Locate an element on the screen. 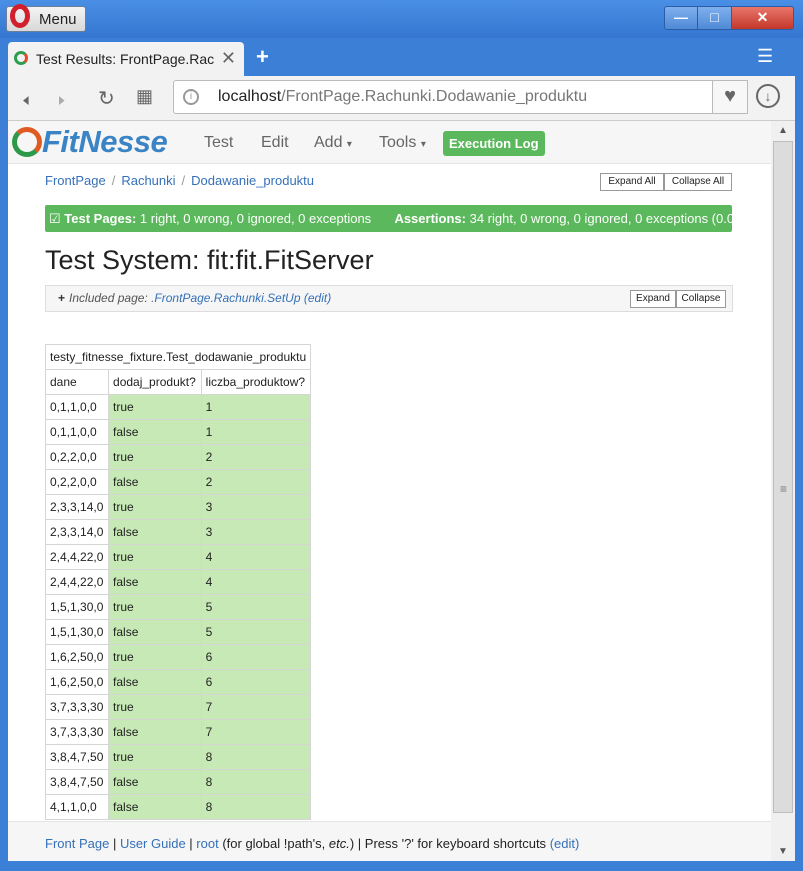 The image size is (803, 871). included-page-link: .FrontPage.Rachunki.SetUp is located at coordinates (225, 298).